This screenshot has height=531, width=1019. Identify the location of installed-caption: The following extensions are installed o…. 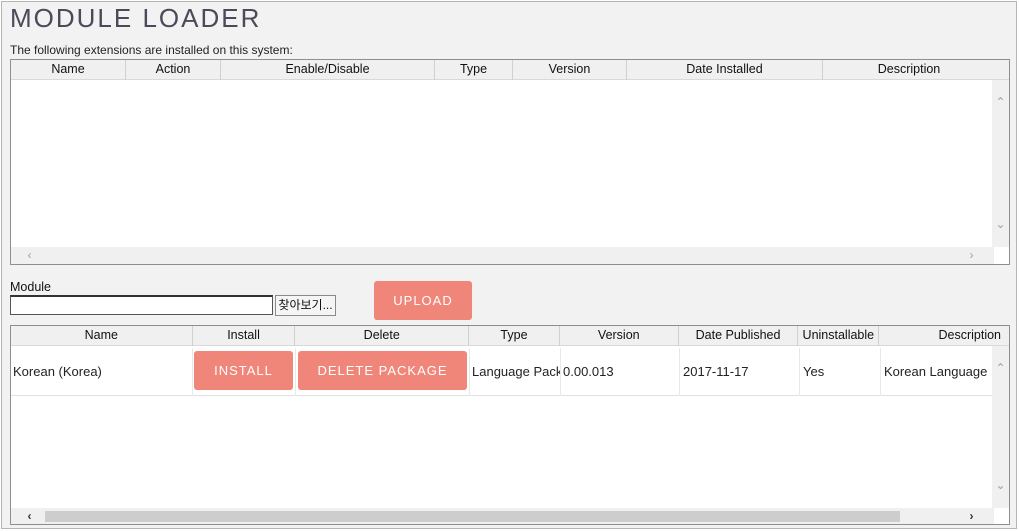
(151, 50).